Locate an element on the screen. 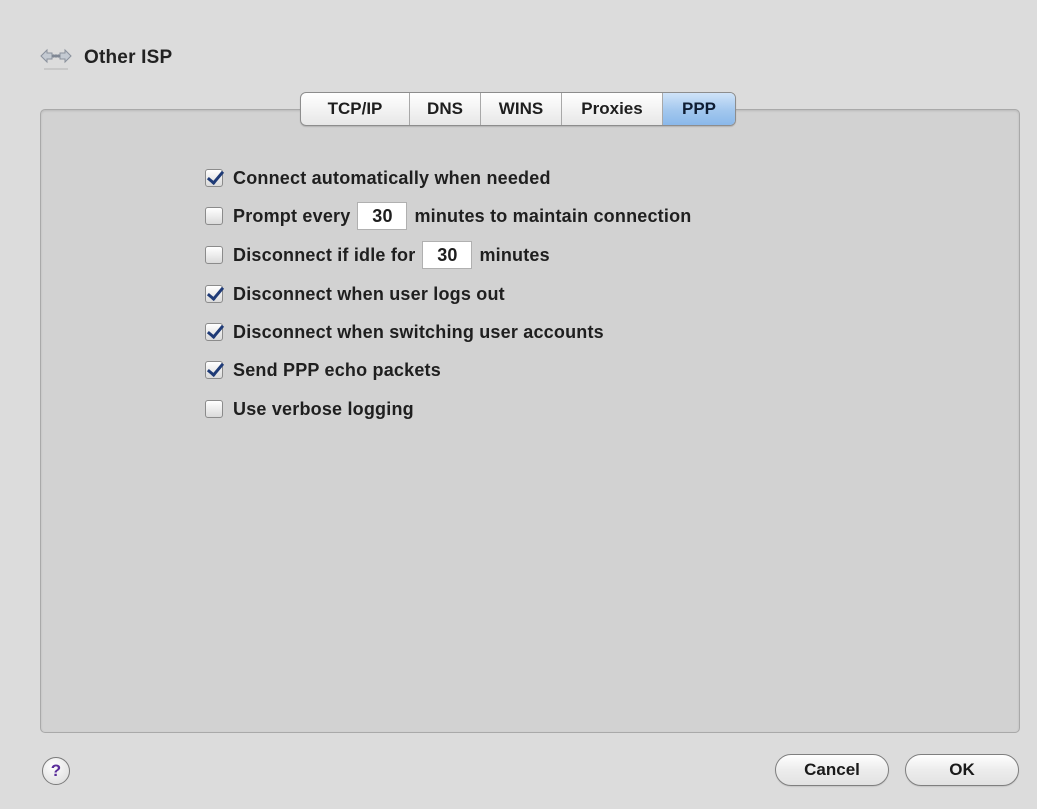 This screenshot has width=1037, height=809. service-header: Other ISP is located at coordinates (105, 58).